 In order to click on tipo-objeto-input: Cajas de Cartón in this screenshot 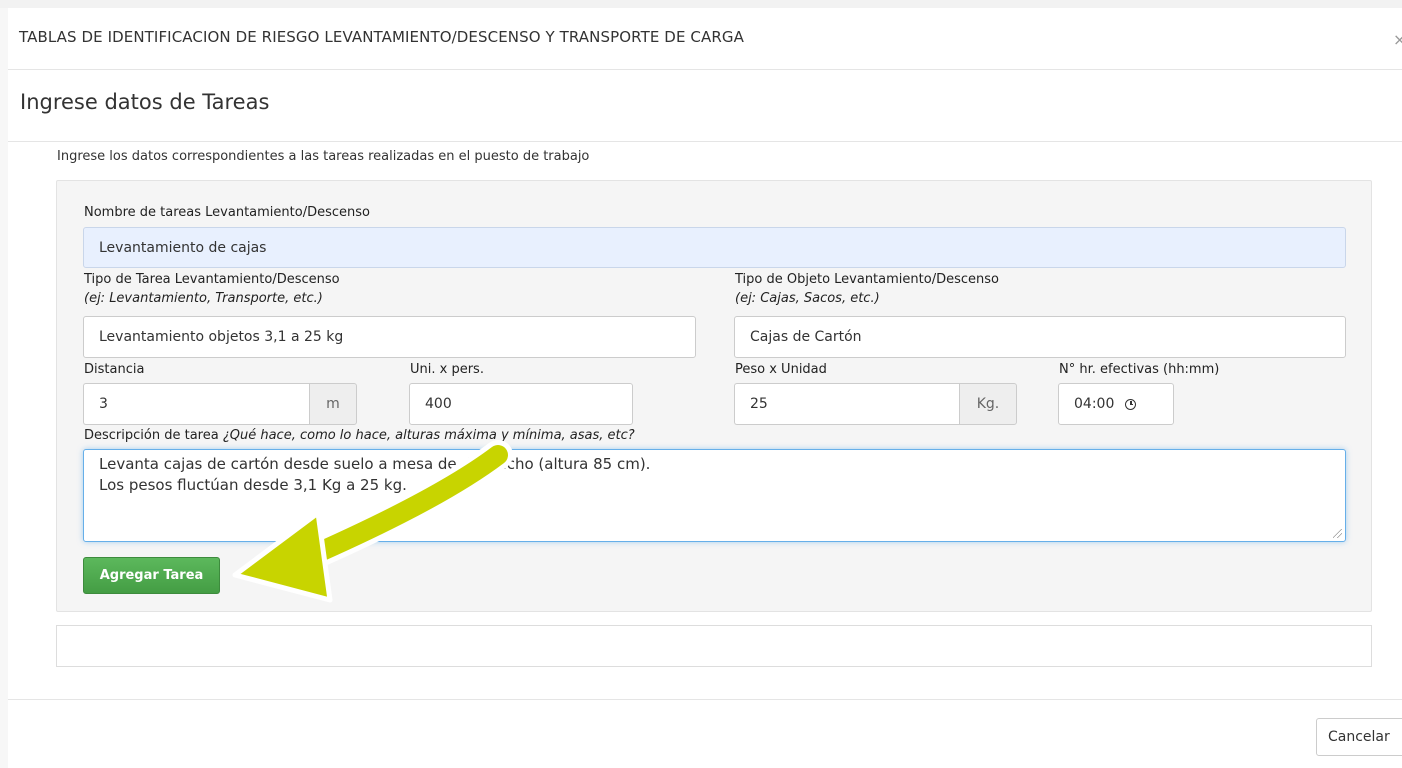, I will do `click(1040, 337)`.